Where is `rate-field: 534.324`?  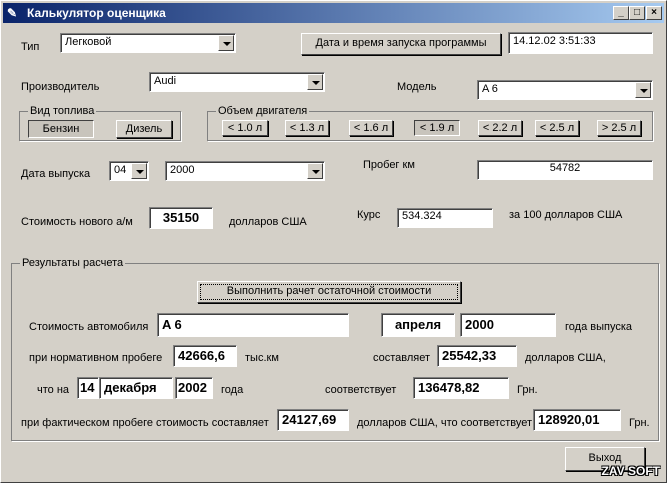 rate-field: 534.324 is located at coordinates (445, 218).